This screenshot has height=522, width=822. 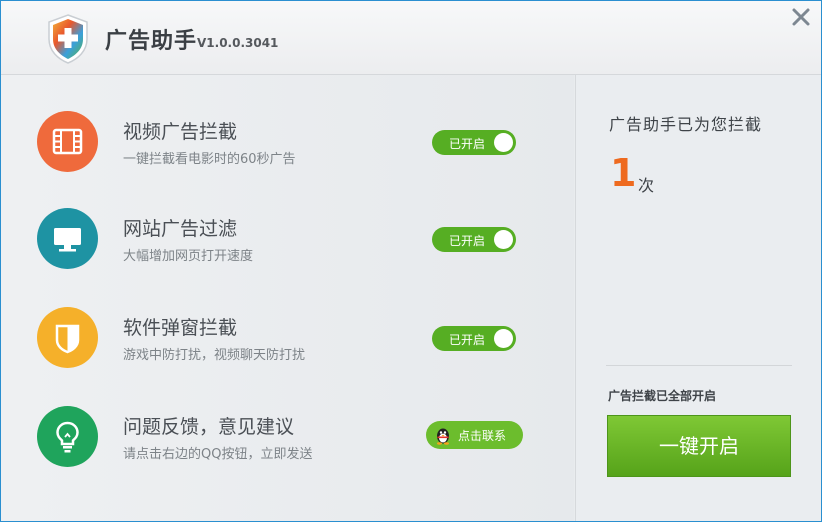 I want to click on website-ad-filter-toggle: 已开启, so click(x=474, y=239).